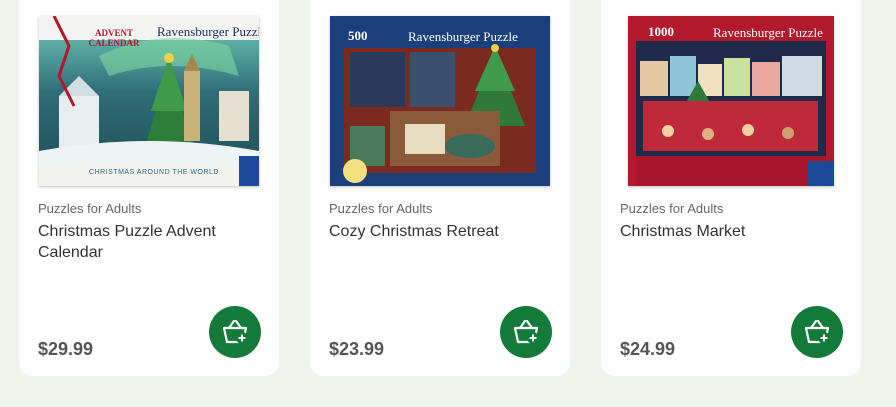  What do you see at coordinates (720, 231) in the screenshot?
I see `product-title: Christmas Market` at bounding box center [720, 231].